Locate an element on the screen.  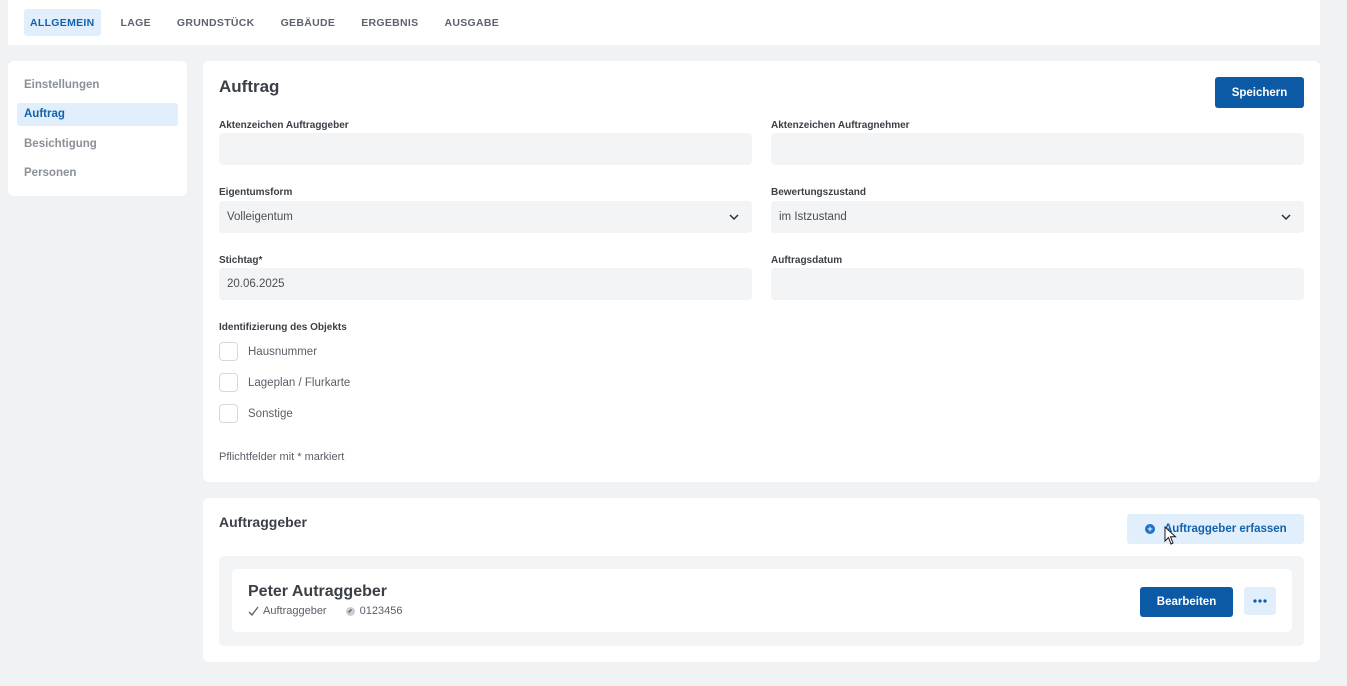
lageplan-label: Lageplan / Flurkarte is located at coordinates (299, 382).